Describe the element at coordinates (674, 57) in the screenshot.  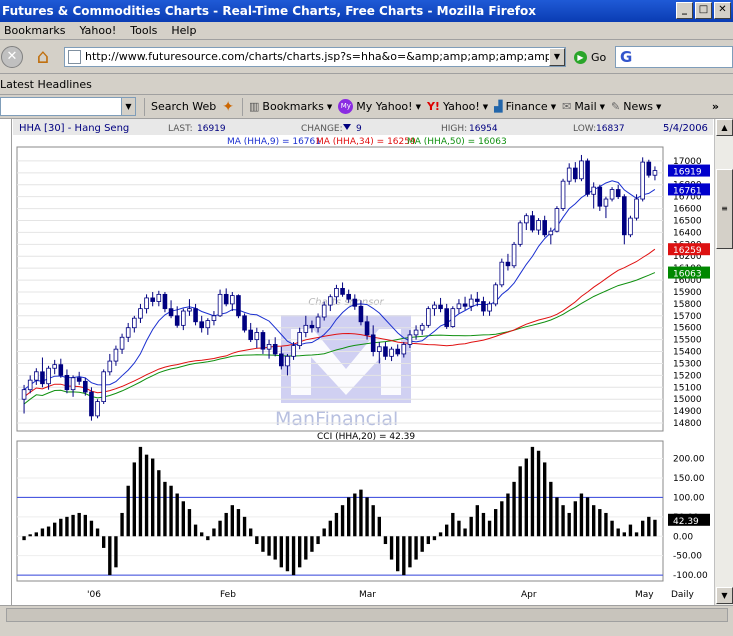
I see `google-search-box: G` at that location.